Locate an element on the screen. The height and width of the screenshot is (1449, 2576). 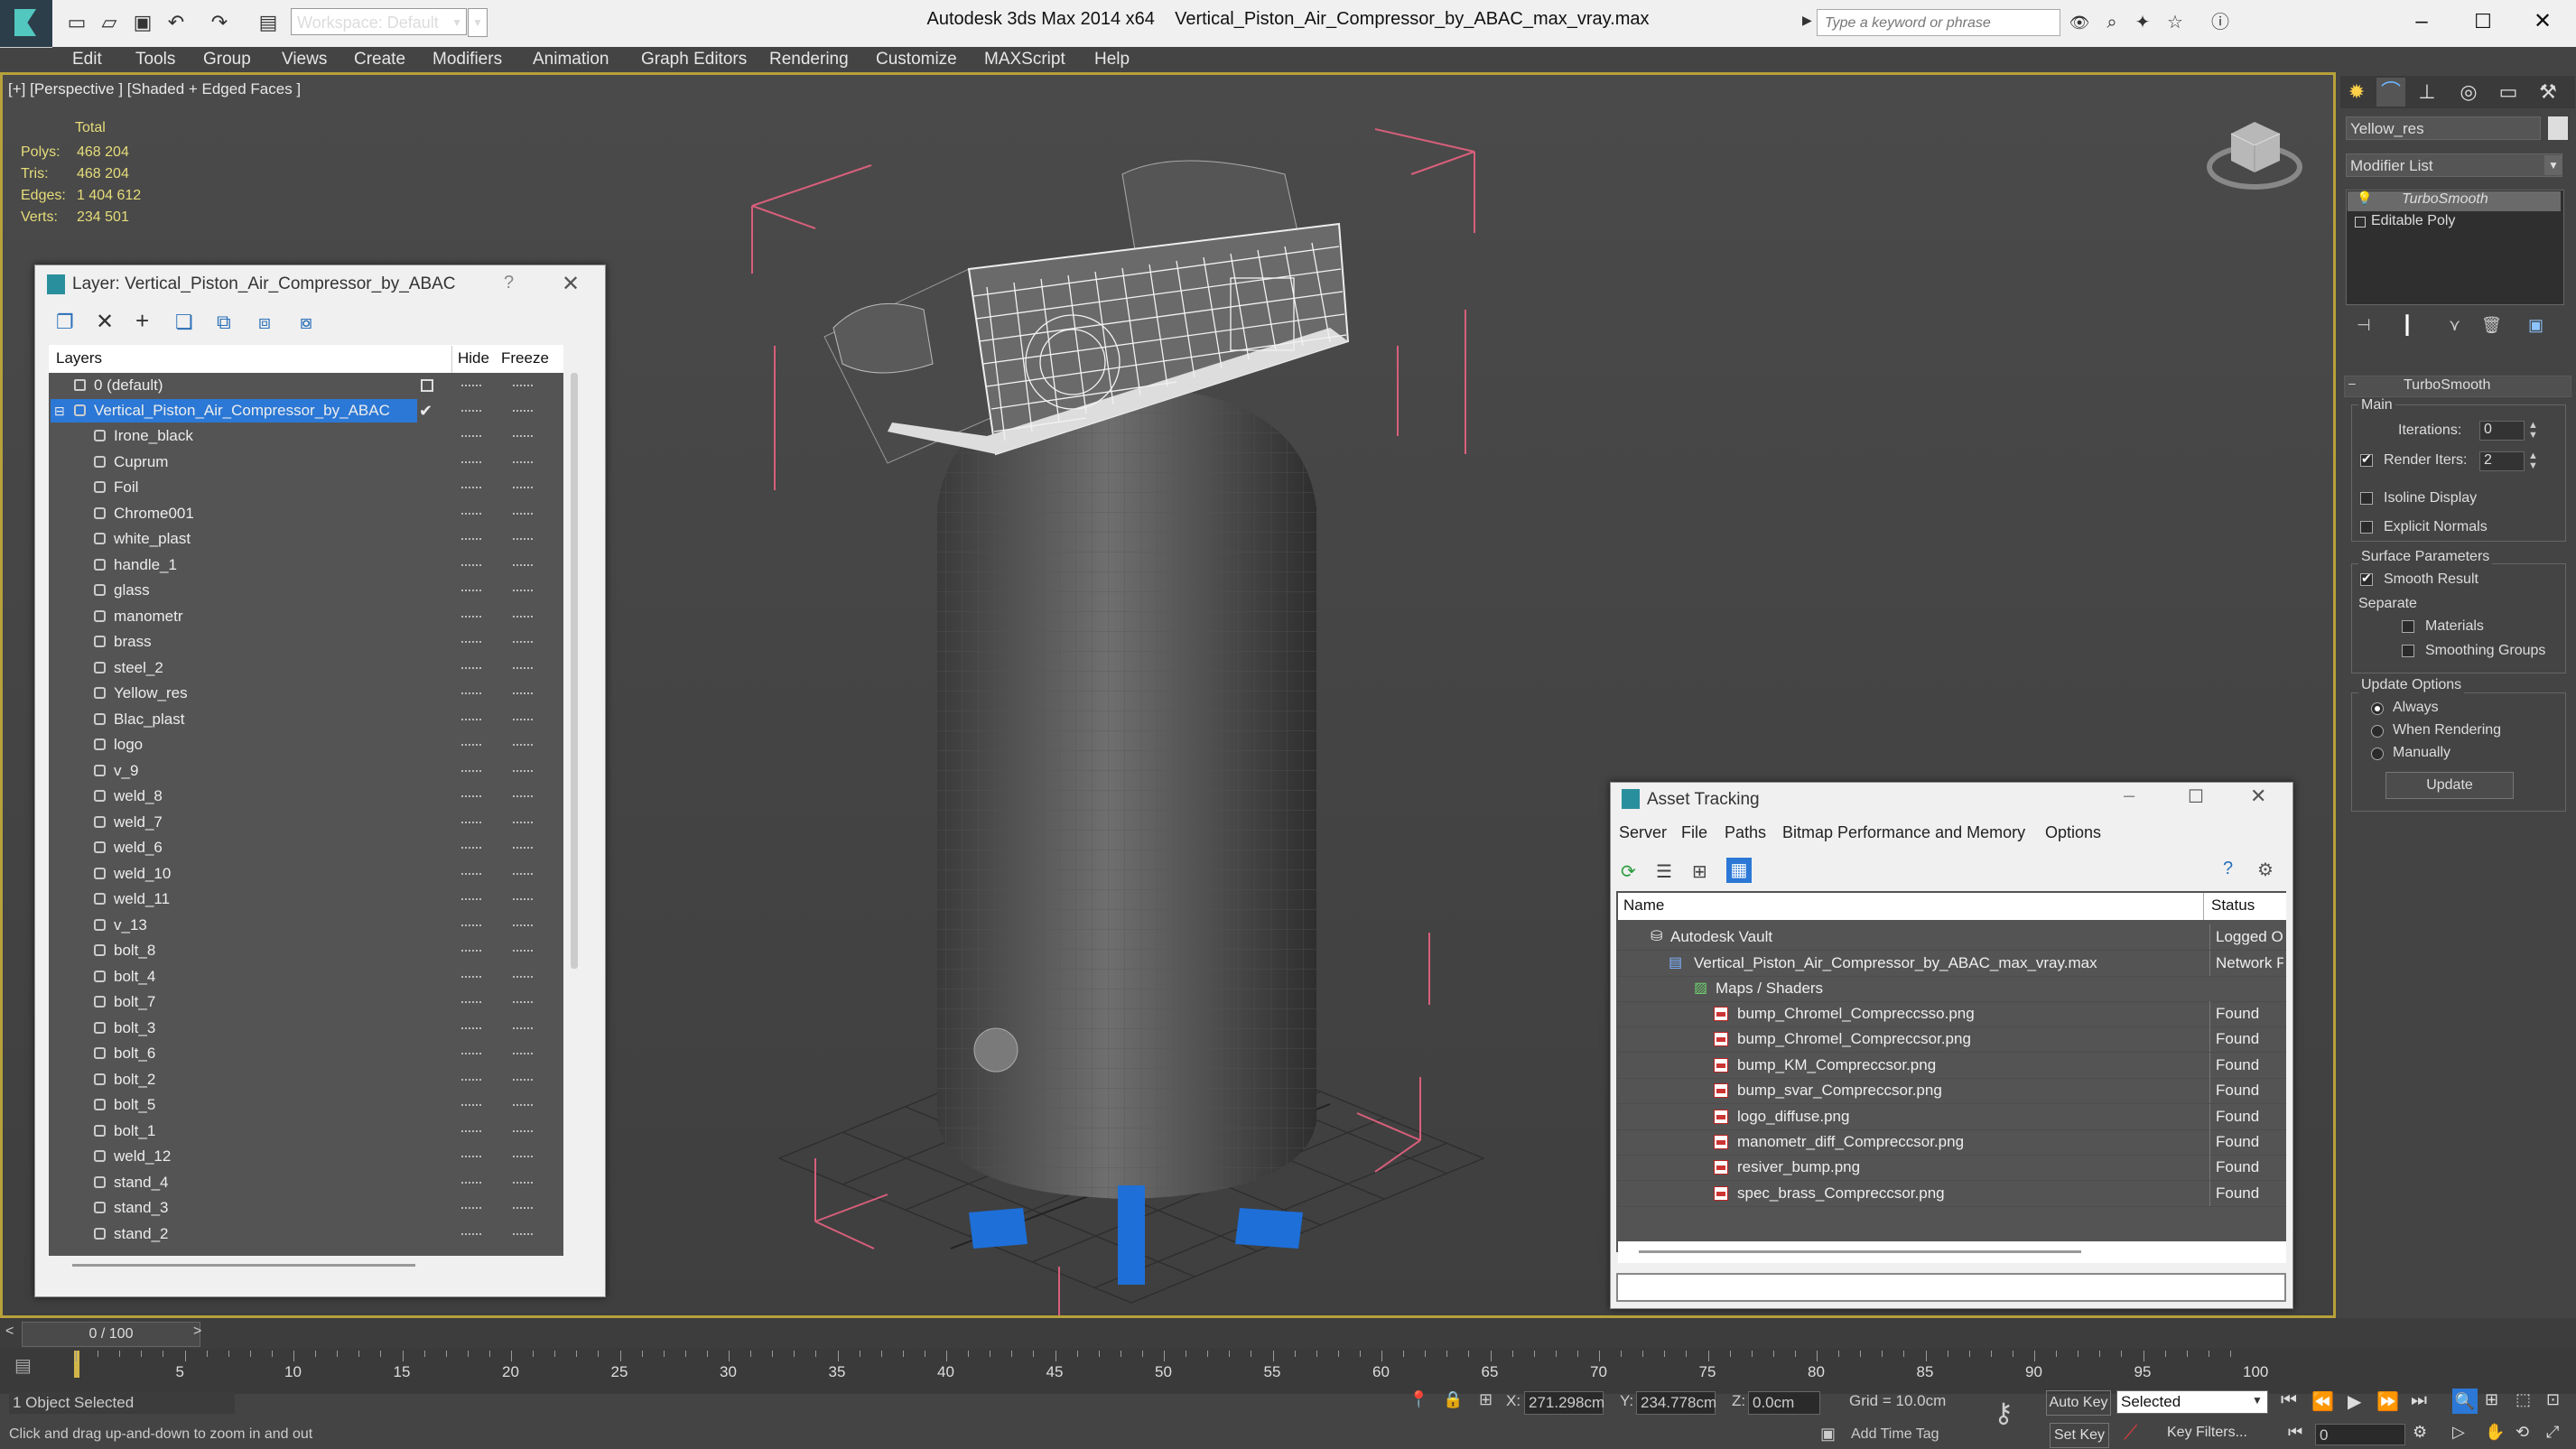
layer-row: weld_10 is located at coordinates (306, 874).